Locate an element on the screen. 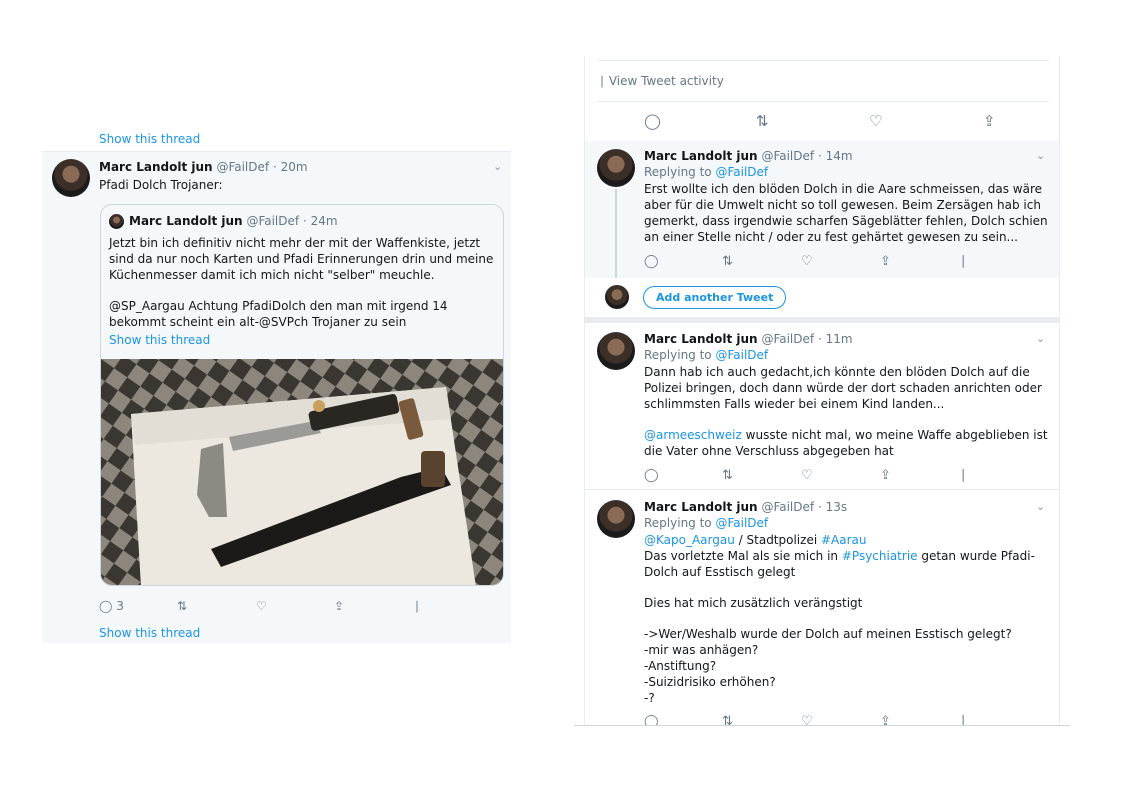  tweet-actions: ◯ 3 ⇅ ♡ ⇪ ∣ is located at coordinates (279, 607).